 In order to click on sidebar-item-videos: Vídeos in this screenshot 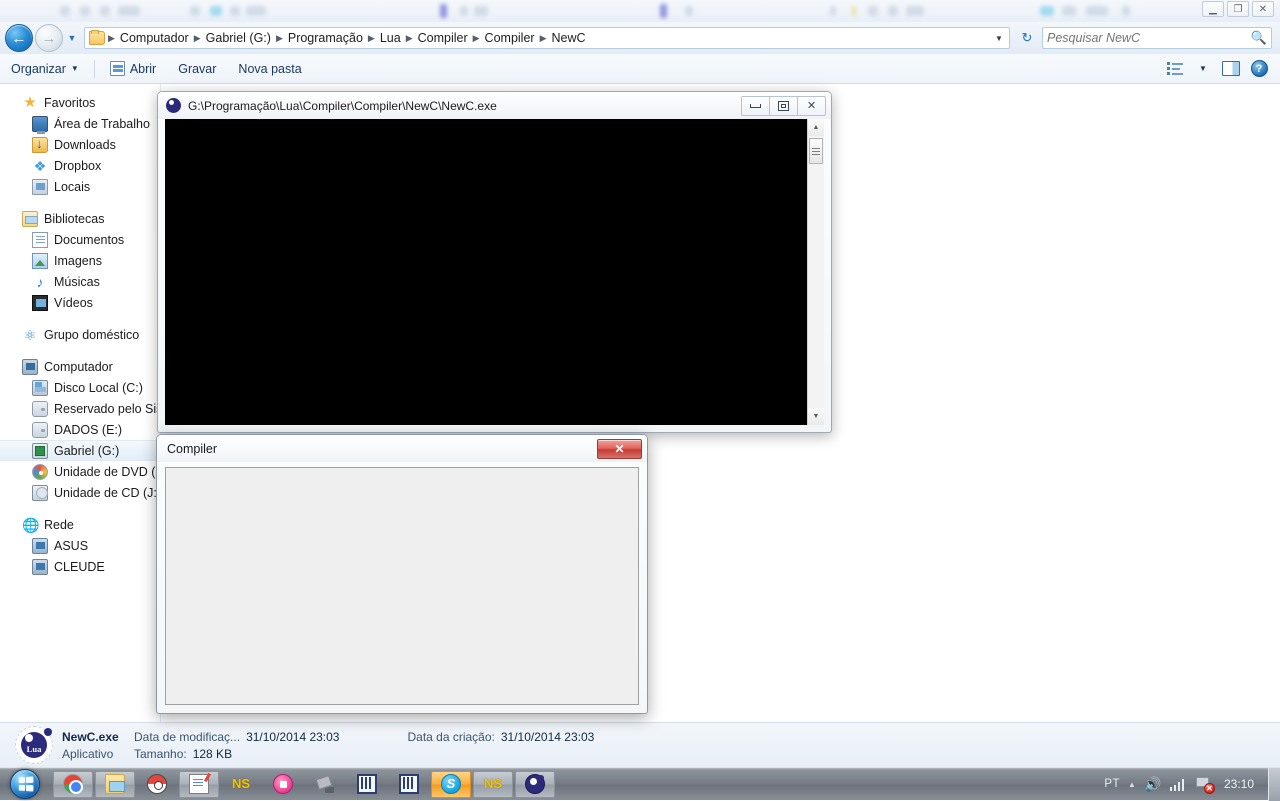, I will do `click(80, 302)`.